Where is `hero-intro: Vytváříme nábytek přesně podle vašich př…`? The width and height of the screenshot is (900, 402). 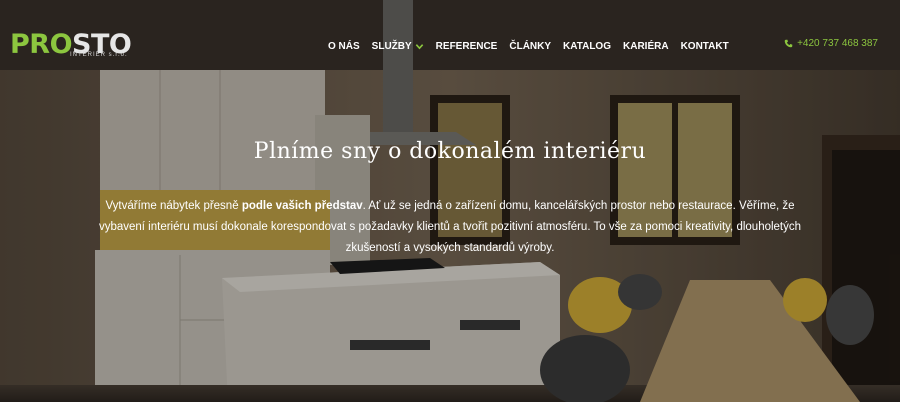
hero-intro: Vytváříme nábytek přesně podle vašich př… is located at coordinates (450, 227).